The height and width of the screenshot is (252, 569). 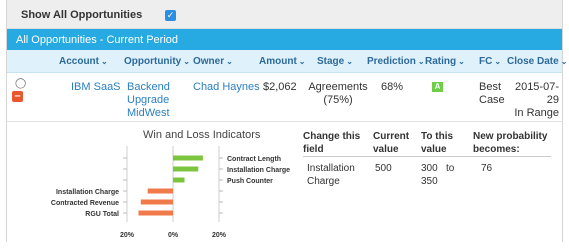 I want to click on column-header-owner: Owner ⌄, so click(x=213, y=61).